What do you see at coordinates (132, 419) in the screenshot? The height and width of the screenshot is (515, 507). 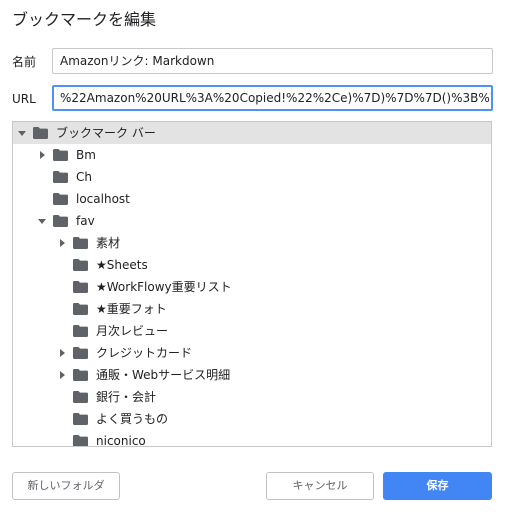 I see `tree-item-label: よく買うもの` at bounding box center [132, 419].